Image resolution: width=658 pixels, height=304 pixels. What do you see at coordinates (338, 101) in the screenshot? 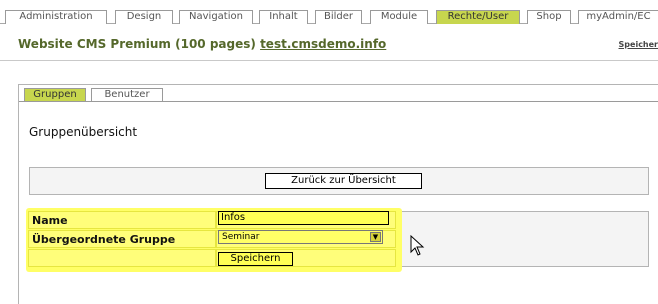
I see `tab-divider` at bounding box center [338, 101].